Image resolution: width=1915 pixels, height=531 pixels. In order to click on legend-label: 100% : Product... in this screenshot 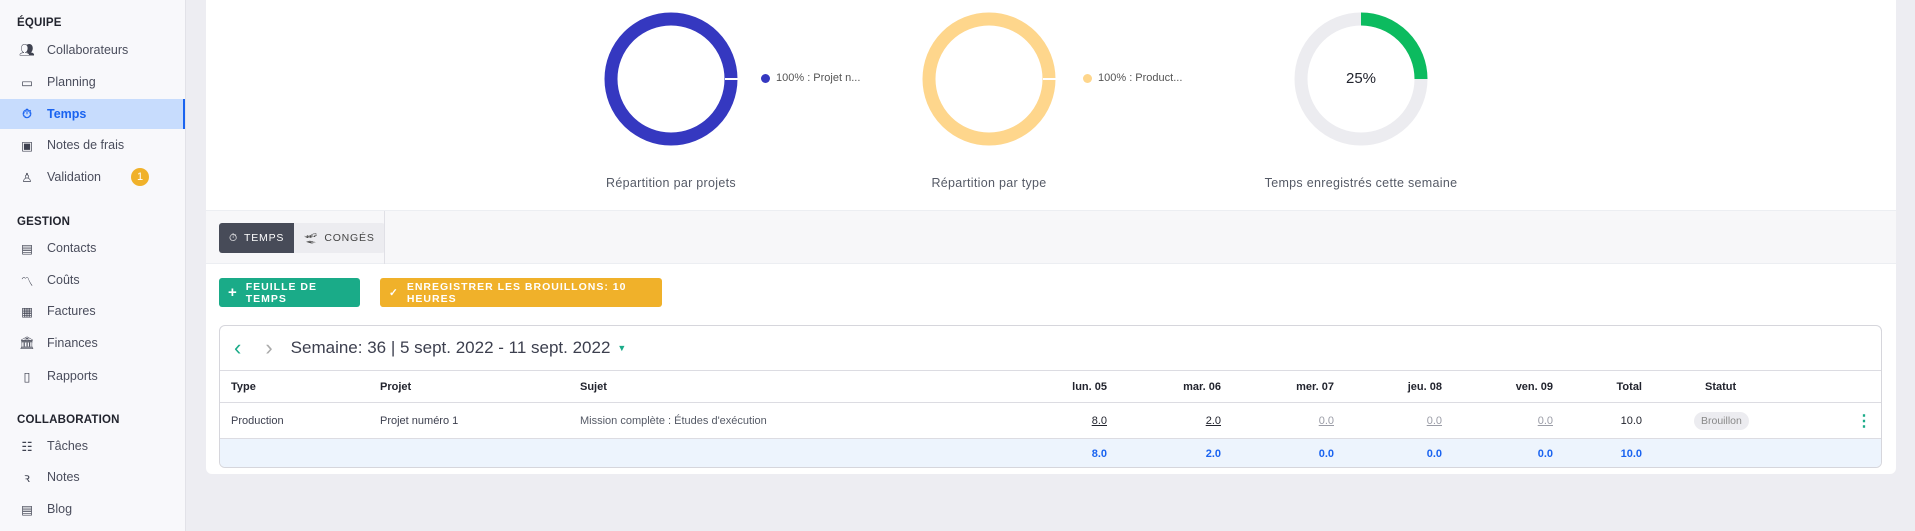, I will do `click(1140, 78)`.